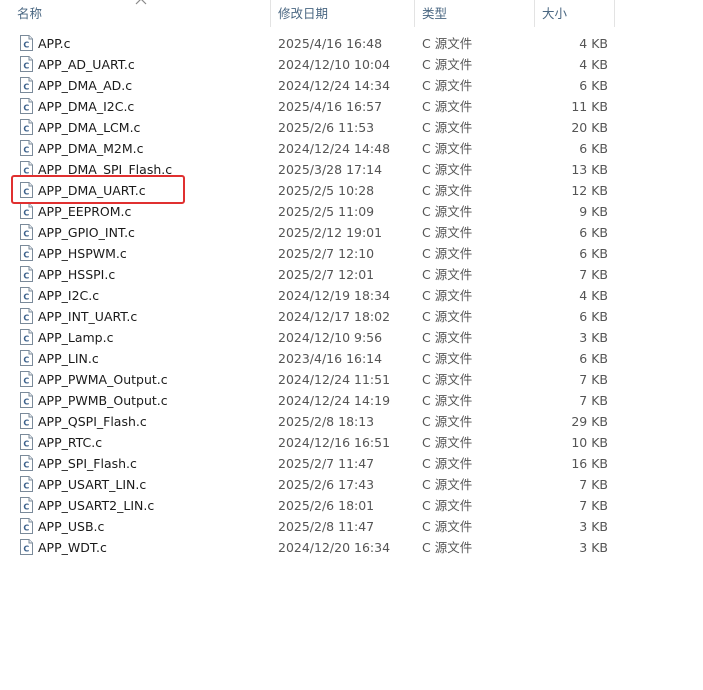  I want to click on file-row: C APP_USART_LIN.c 2025/2/6 17:43 C 源文件 7 KB, so click(310, 484).